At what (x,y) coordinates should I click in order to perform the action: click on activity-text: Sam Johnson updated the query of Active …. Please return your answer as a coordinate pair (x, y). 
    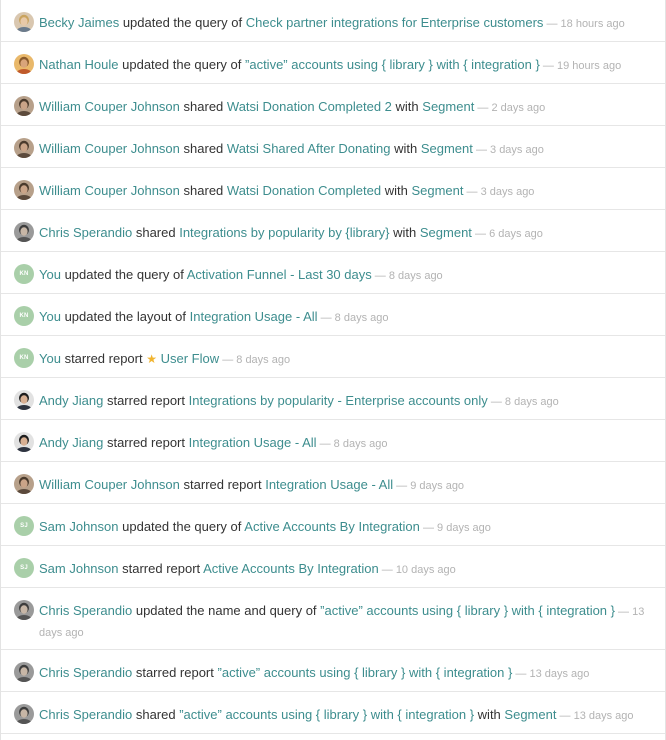
    Looking at the image, I should click on (347, 527).